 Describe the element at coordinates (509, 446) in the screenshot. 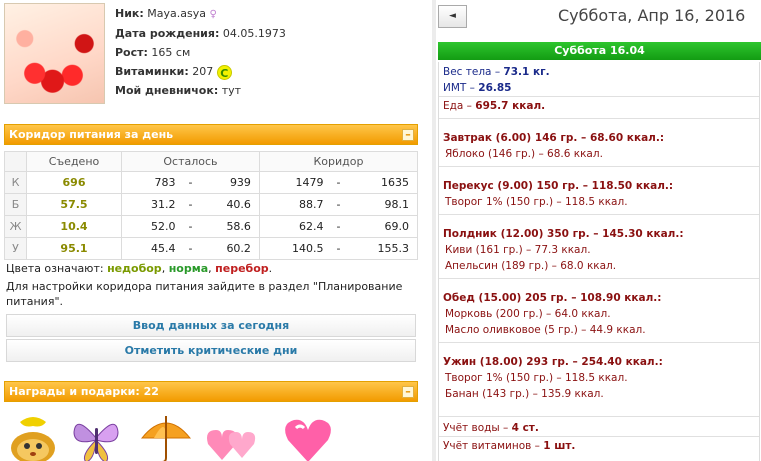

I see `vitamins-line: Учёт витаминов – 1 шт.` at that location.